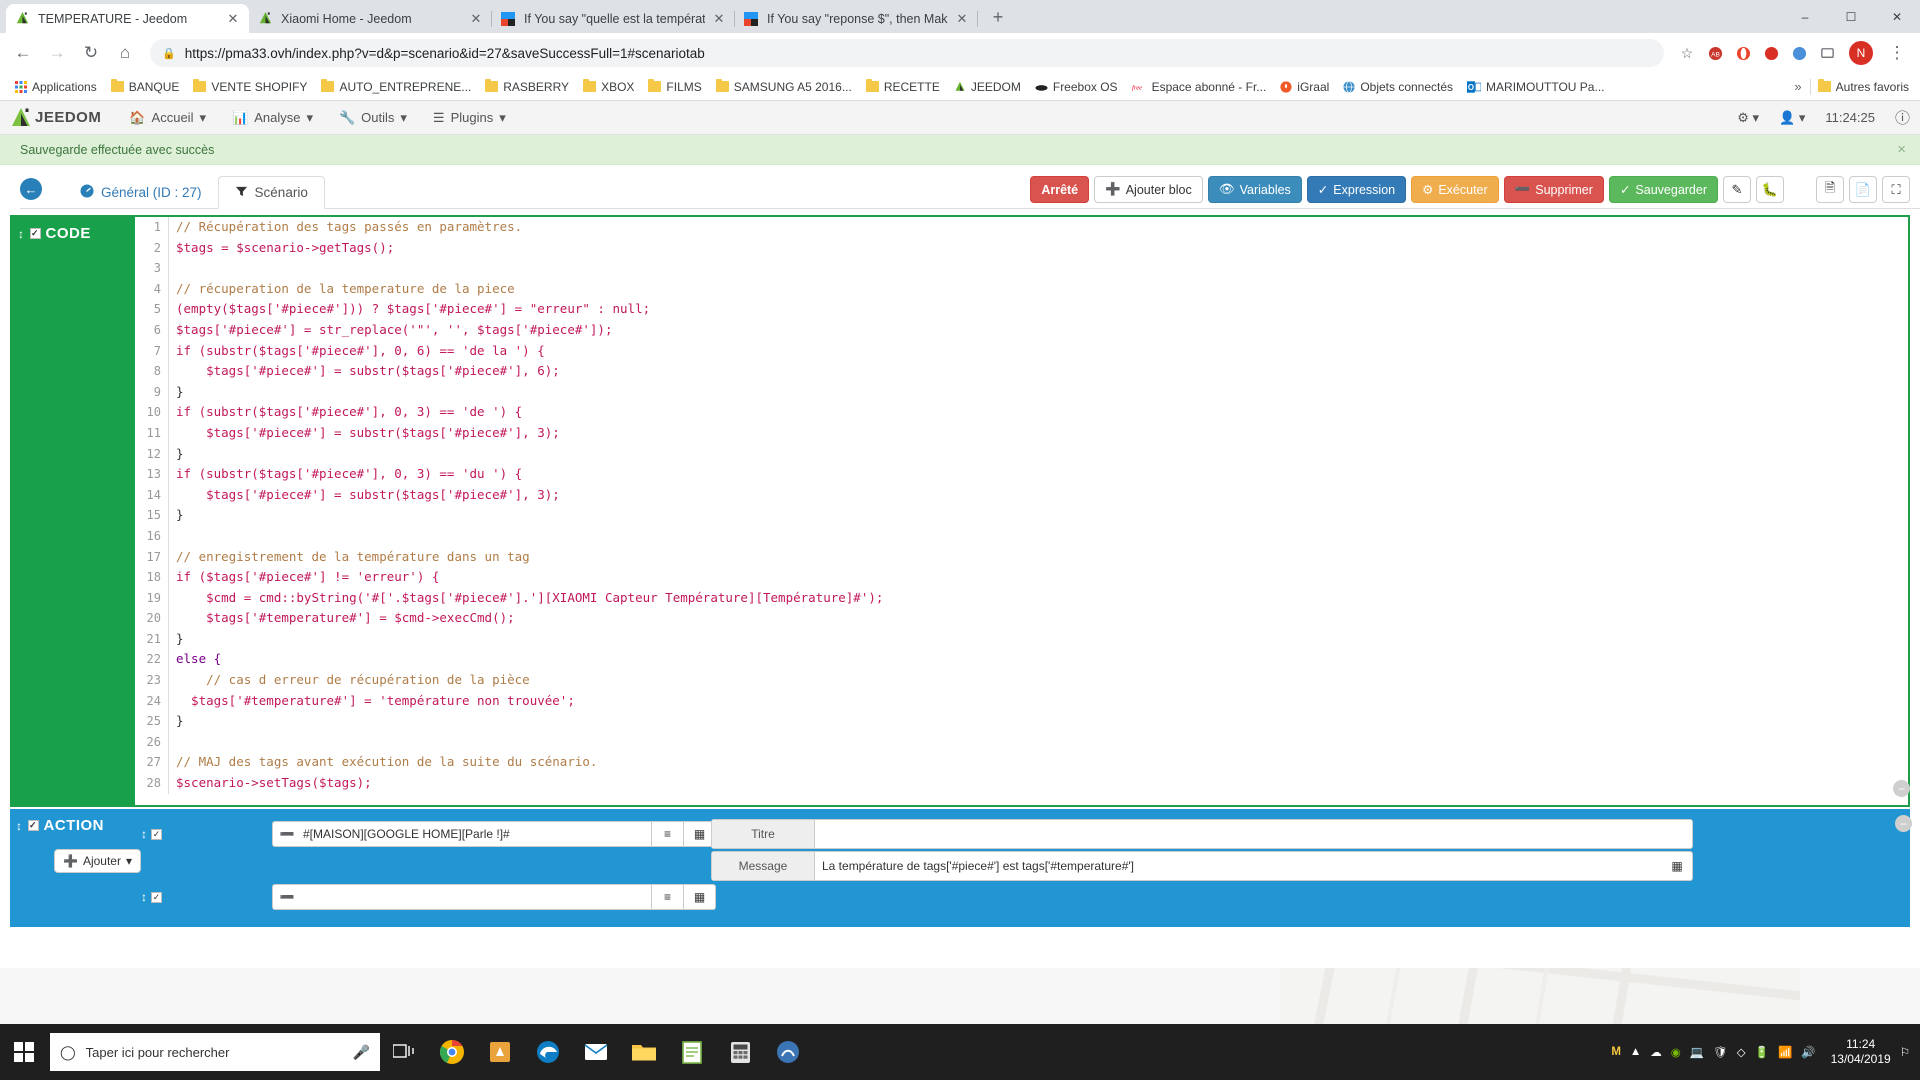 This screenshot has height=1080, width=1920. What do you see at coordinates (1901, 149) in the screenshot?
I see `close-icon: ×` at bounding box center [1901, 149].